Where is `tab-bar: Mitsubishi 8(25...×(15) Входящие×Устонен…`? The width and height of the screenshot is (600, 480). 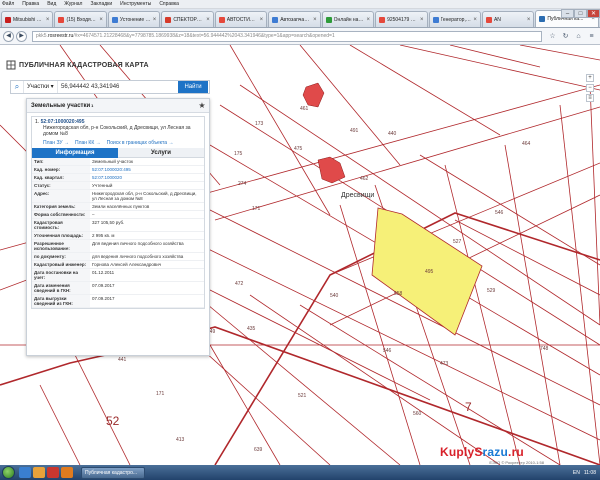 tab-bar: Mitsubishi 8(25...×(15) Входящие×Устонен… is located at coordinates (300, 18).